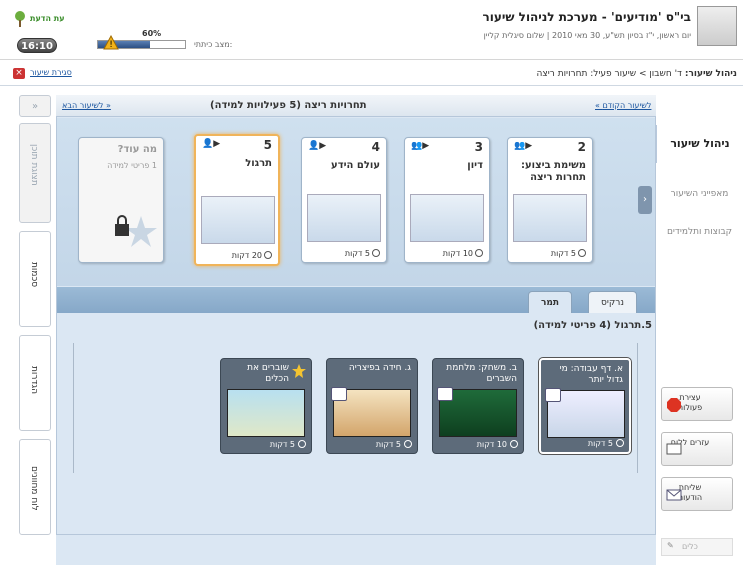 The image size is (743, 565). Describe the element at coordinates (375, 147) in the screenshot. I see `card-number: 4` at that location.